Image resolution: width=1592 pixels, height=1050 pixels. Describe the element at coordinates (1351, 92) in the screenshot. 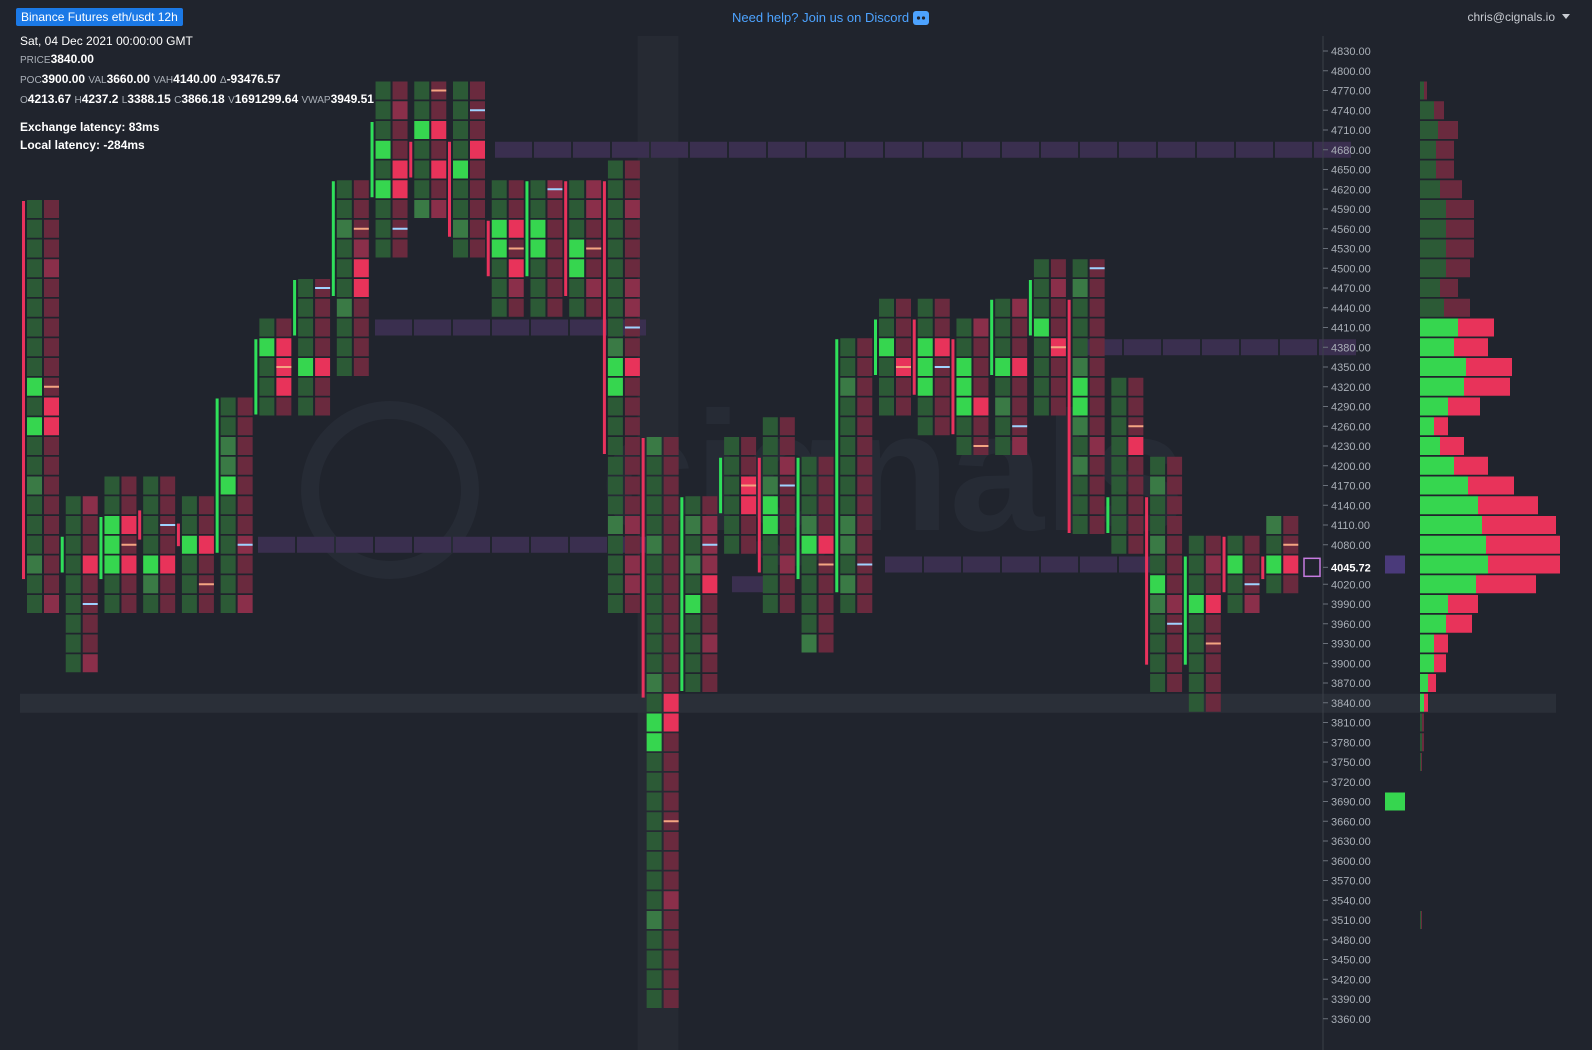

I see `price-axis-label: 4770.00` at that location.